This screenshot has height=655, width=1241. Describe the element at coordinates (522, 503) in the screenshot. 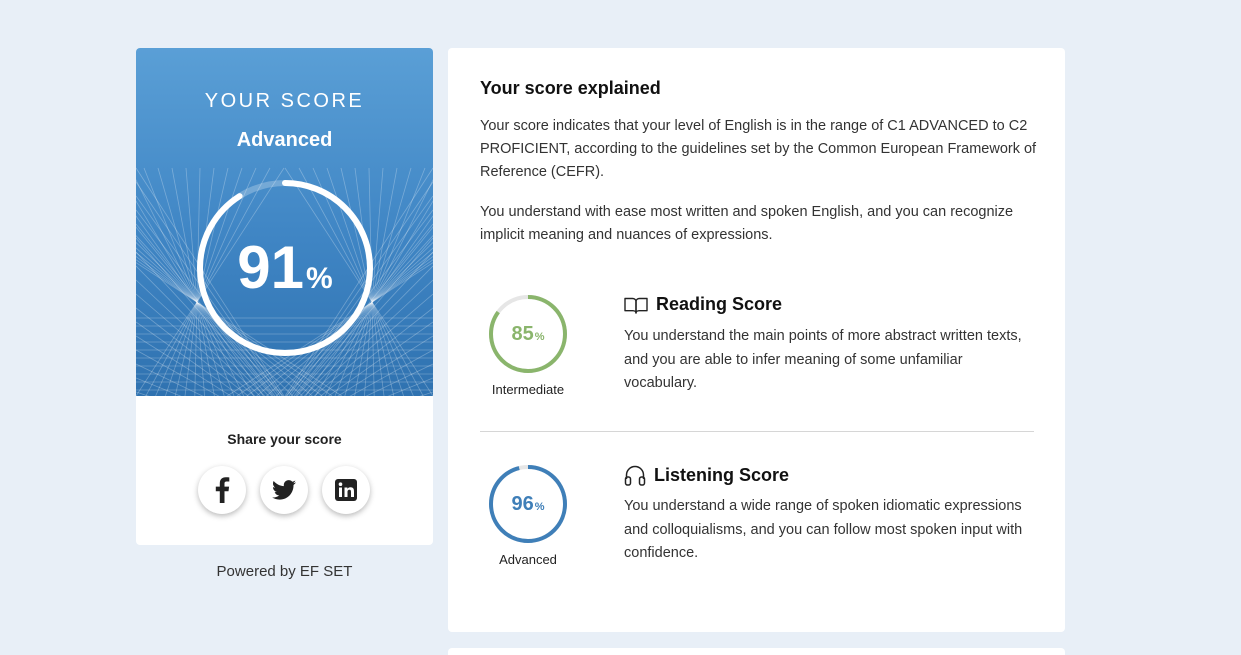

I see `listening-score-number: 96` at that location.